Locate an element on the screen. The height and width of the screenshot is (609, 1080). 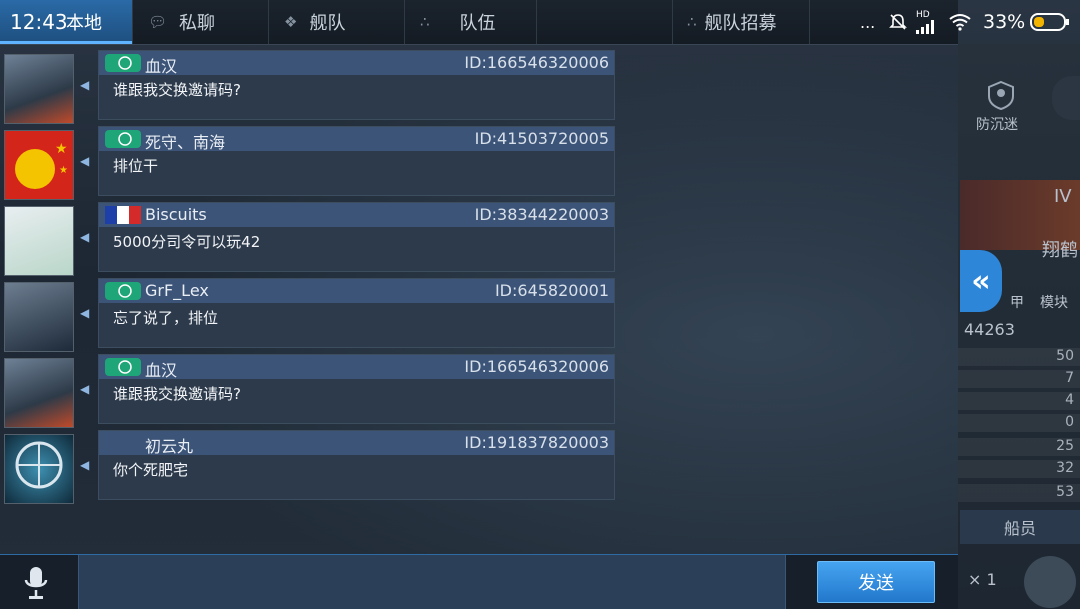
stat-value: 53 is located at coordinates (1065, 492).